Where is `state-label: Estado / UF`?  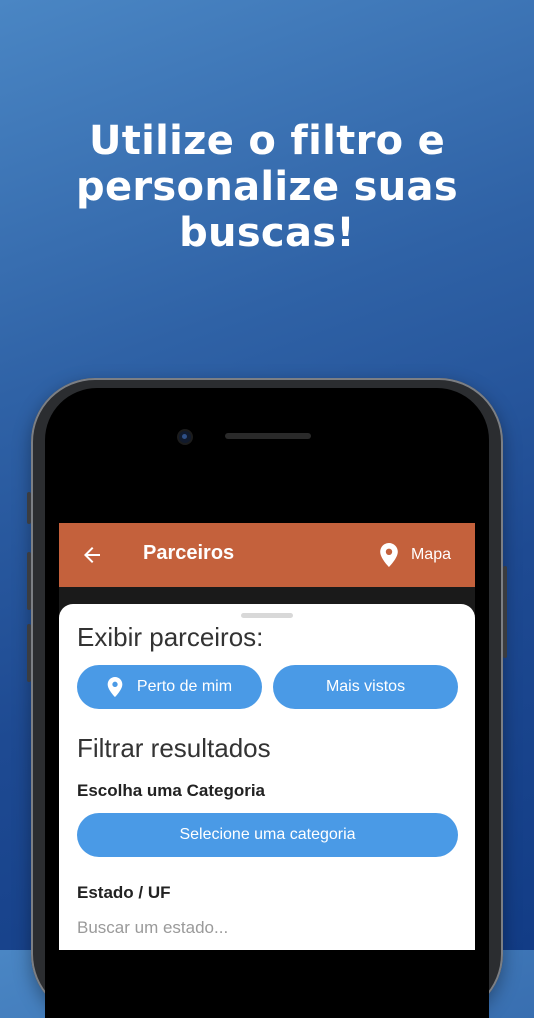 state-label: Estado / UF is located at coordinates (124, 892).